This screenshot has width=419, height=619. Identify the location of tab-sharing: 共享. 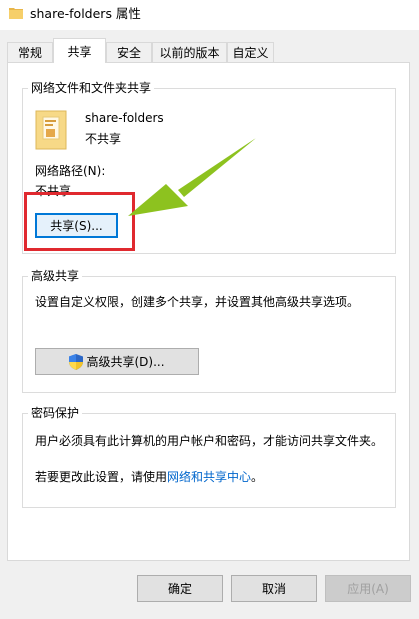
(79, 50).